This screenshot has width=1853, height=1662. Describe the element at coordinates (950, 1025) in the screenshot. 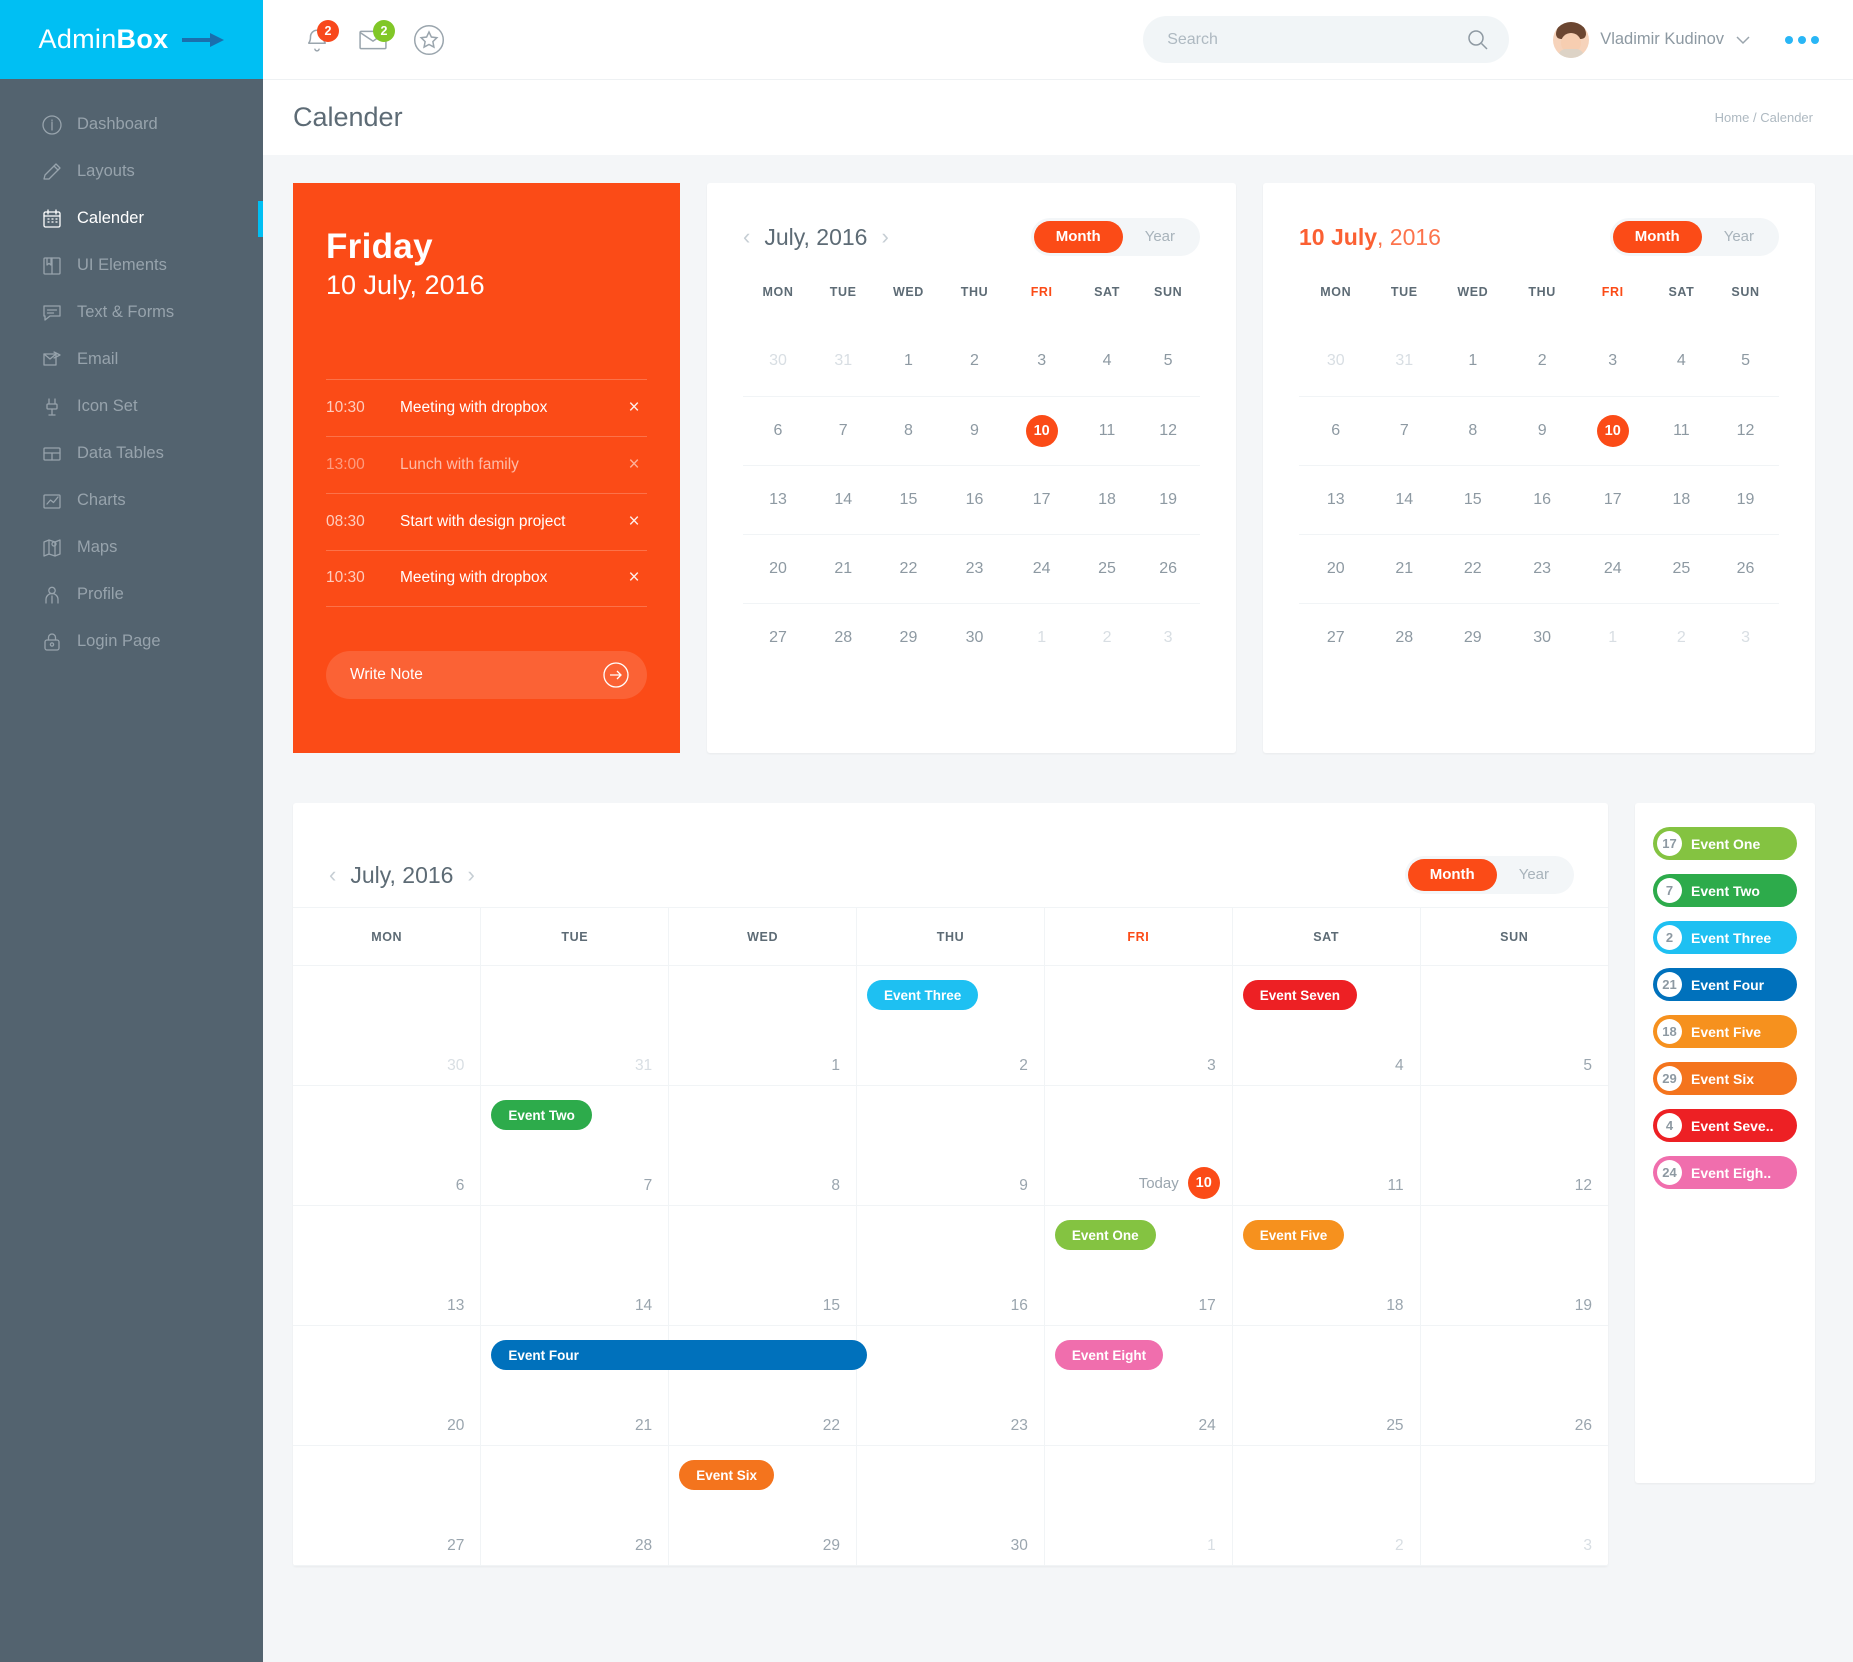

I see `calendar-day-cell: Event Three 2` at that location.